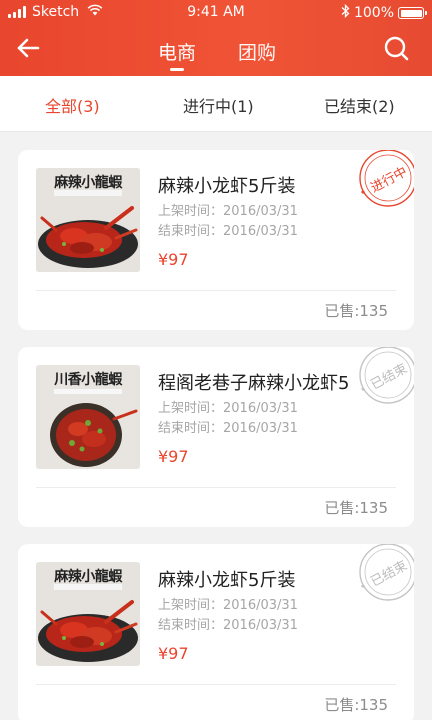  Describe the element at coordinates (373, 13) in the screenshot. I see `battery-percent: 100%` at that location.